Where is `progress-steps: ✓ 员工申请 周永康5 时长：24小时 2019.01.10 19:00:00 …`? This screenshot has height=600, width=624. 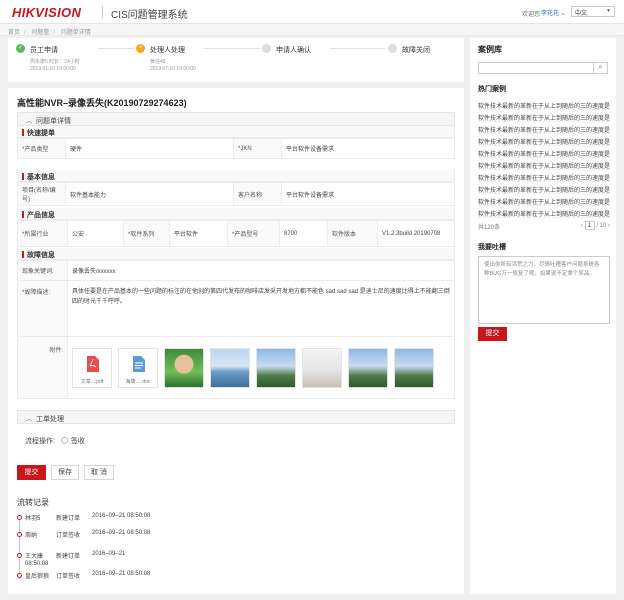
progress-steps: ✓ 员工申请 周永康5 时长：24小时 2019.01.10 19:00:00 … is located at coordinates (236, 60).